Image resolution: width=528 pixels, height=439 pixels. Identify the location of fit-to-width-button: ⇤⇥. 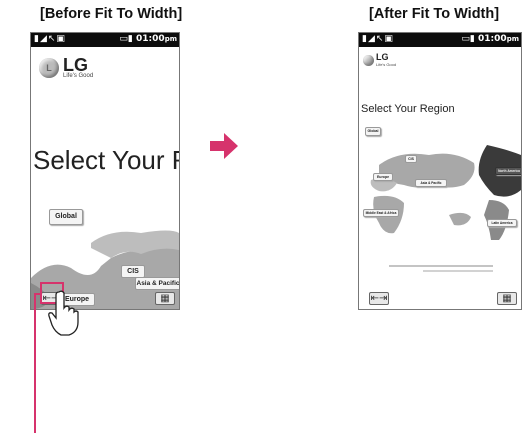
(379, 298).